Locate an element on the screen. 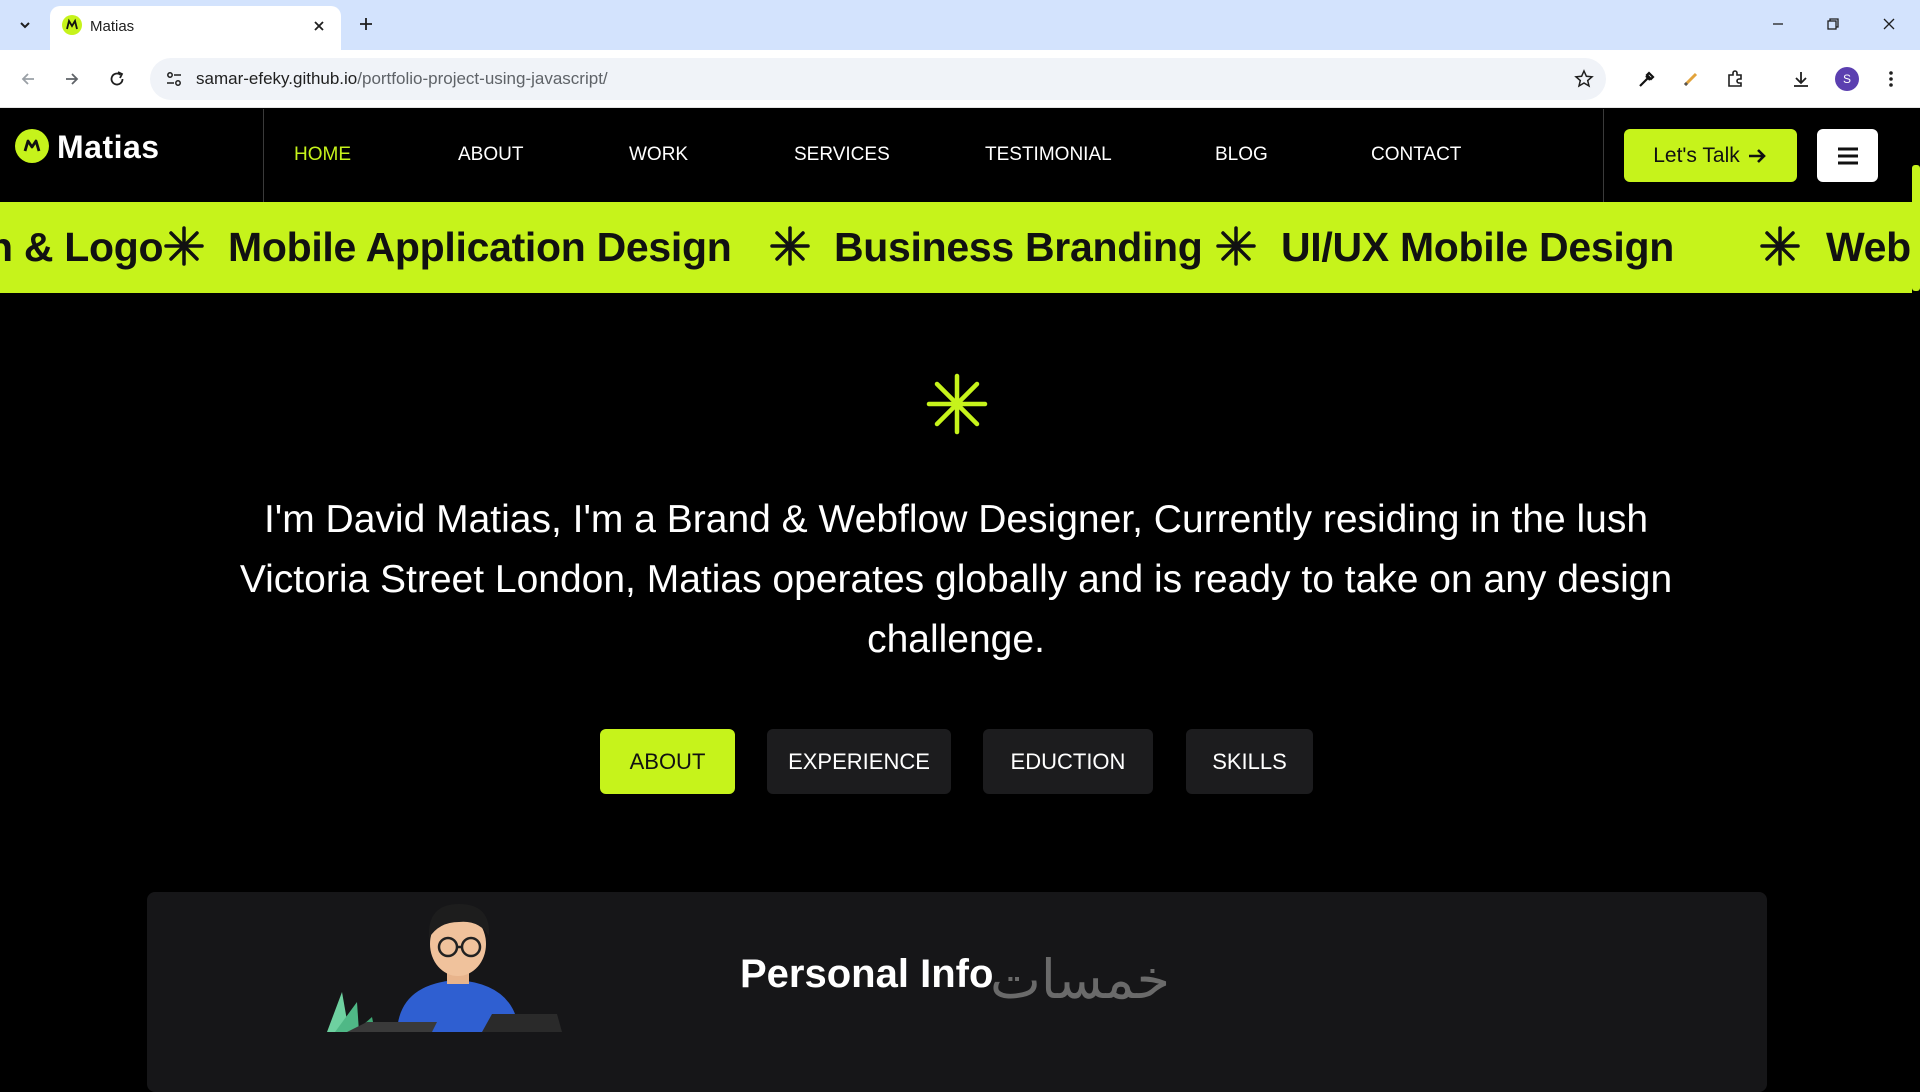  page-scrollbar is located at coordinates (1916, 228).